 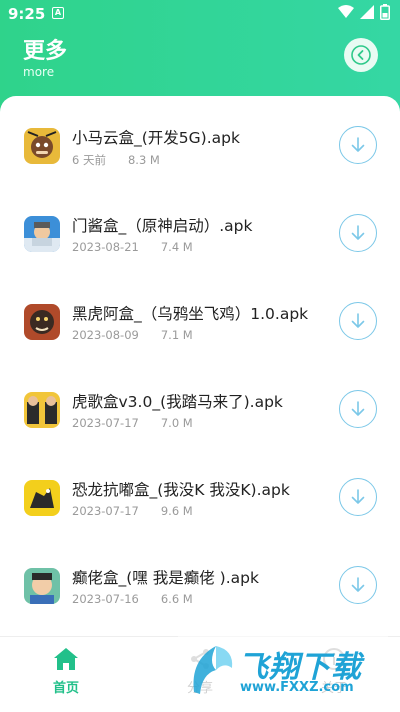 I want to click on file-name: 门酱盒_（原神启动）.apk, so click(x=162, y=226).